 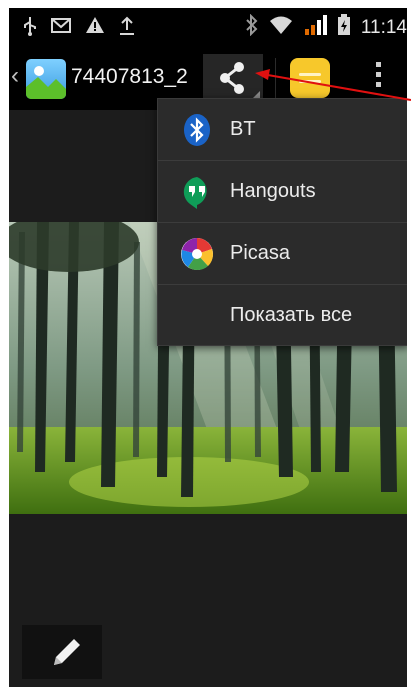 What do you see at coordinates (243, 129) in the screenshot?
I see `share-menu-label: BT` at bounding box center [243, 129].